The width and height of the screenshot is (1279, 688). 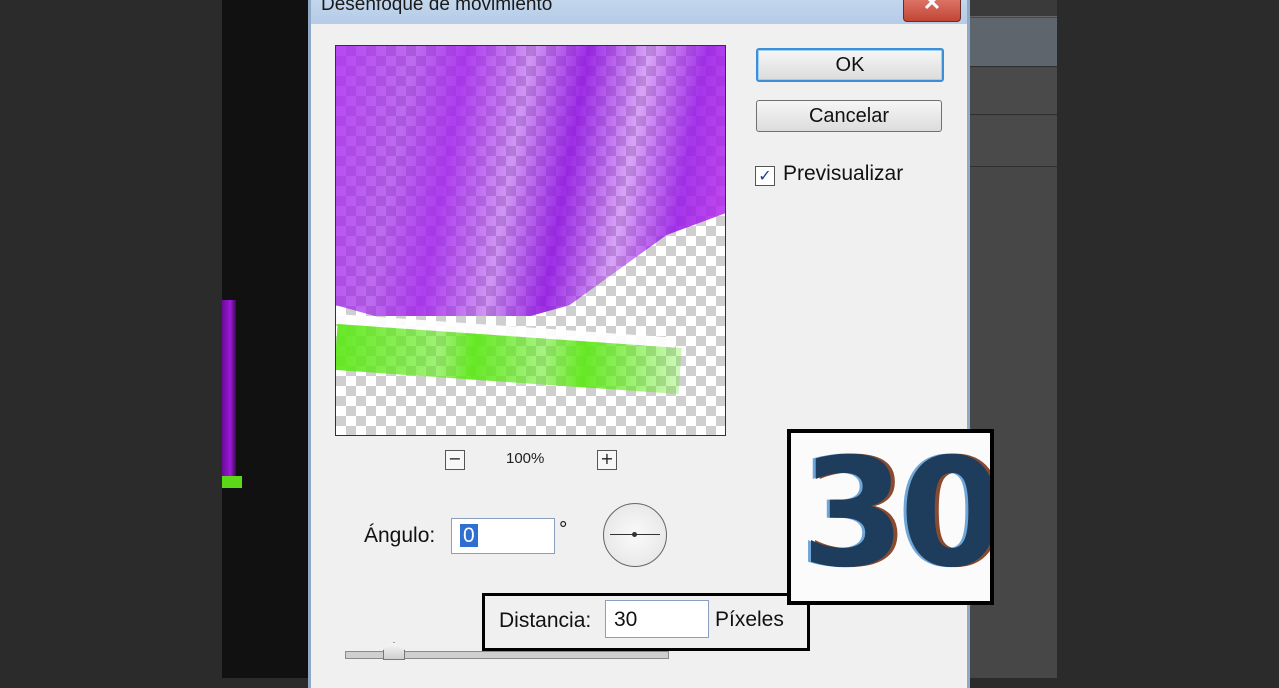 I want to click on close-button: ✕, so click(x=932, y=11).